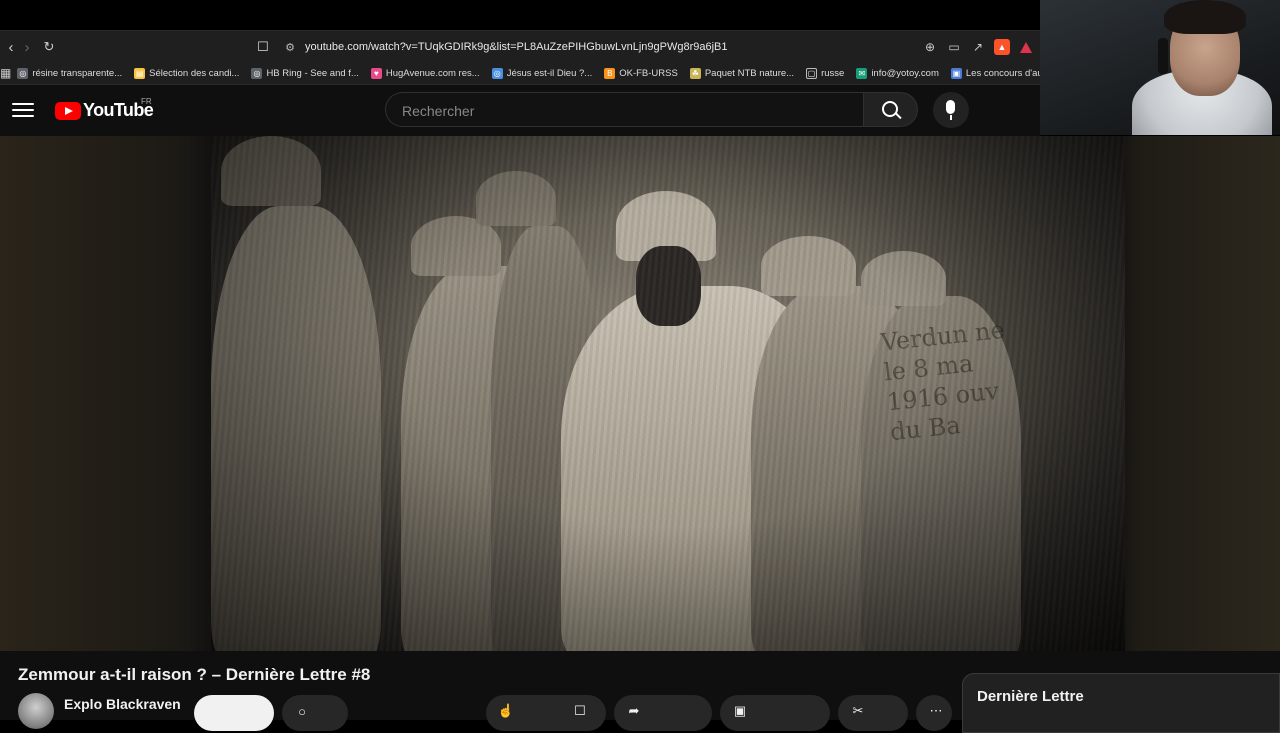 The image size is (1280, 733). What do you see at coordinates (862, 73) in the screenshot?
I see `mail-icon: ✉` at bounding box center [862, 73].